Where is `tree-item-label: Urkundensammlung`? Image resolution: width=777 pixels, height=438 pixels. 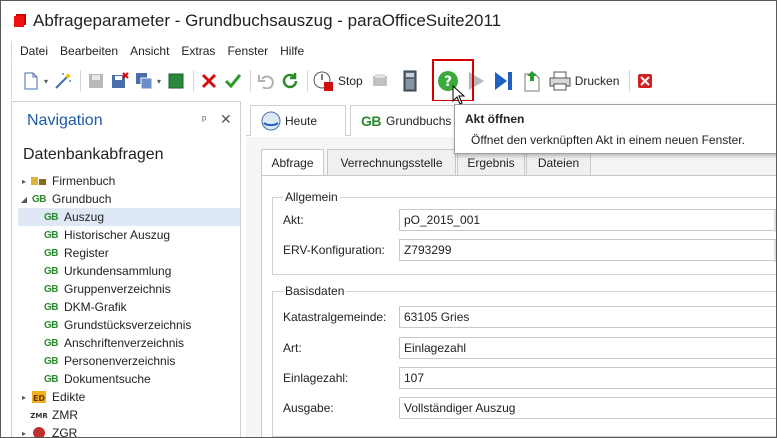
tree-item-label: Urkundensammlung is located at coordinates (118, 271).